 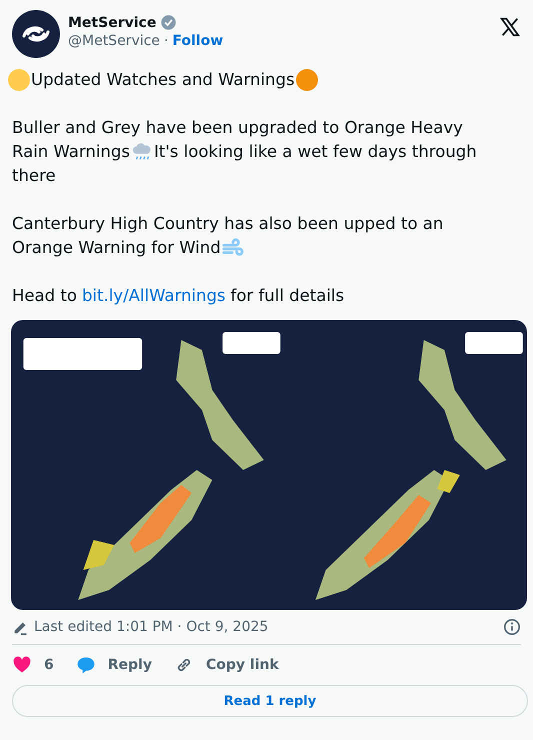 I want to click on author-name: MetService, so click(x=112, y=22).